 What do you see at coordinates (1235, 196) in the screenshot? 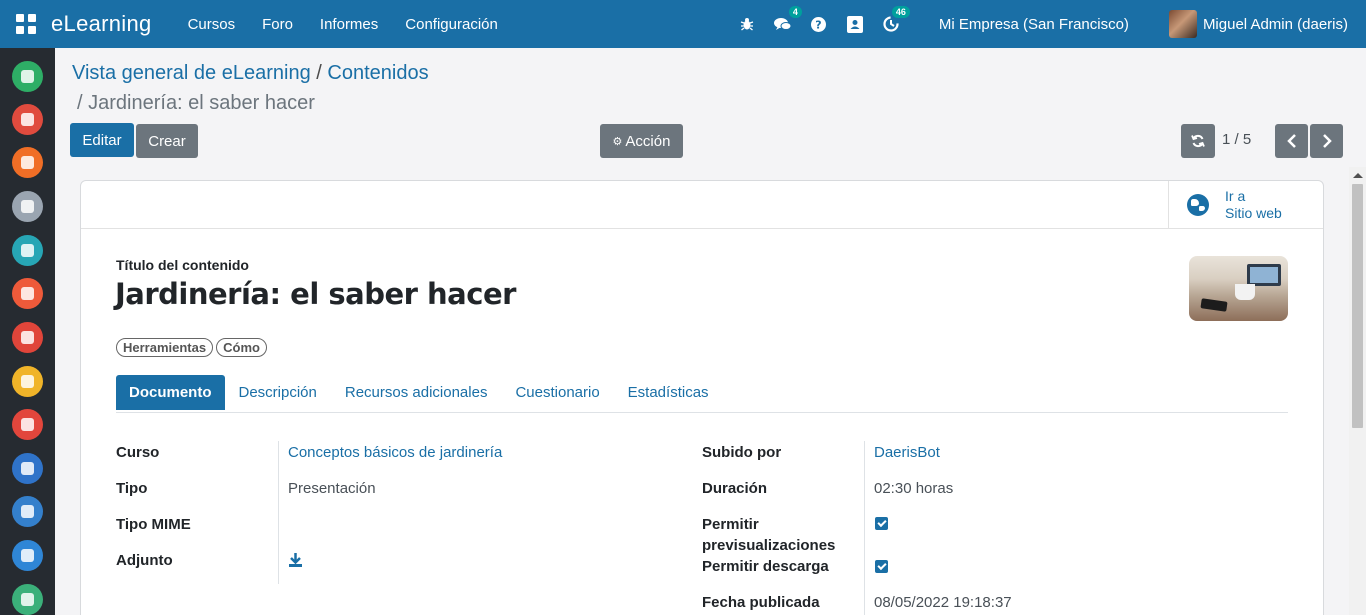
I see `go-to-website-line1: Ir a` at bounding box center [1235, 196].